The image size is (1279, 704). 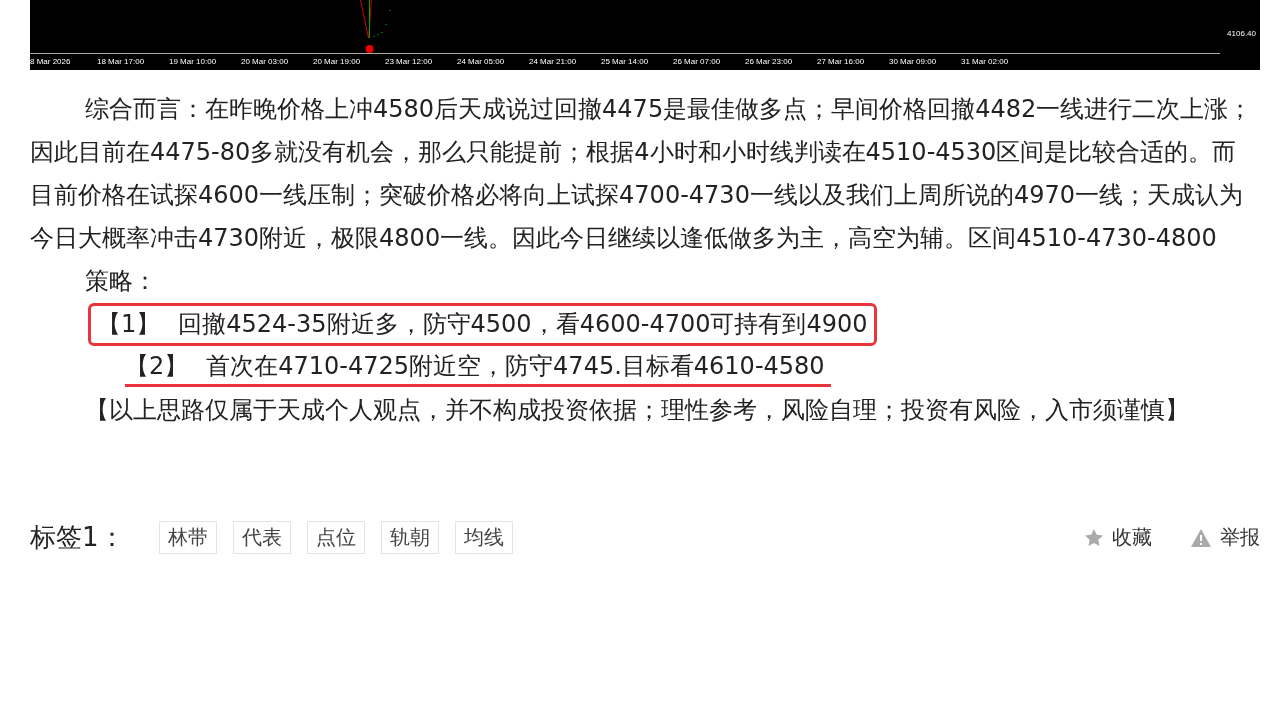 What do you see at coordinates (913, 62) in the screenshot?
I see `axis-label: 30 Mar 09:00` at bounding box center [913, 62].